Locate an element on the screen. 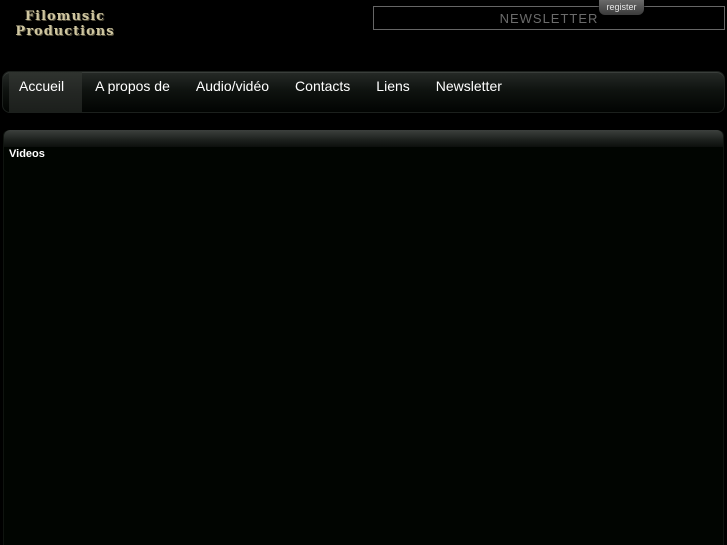 This screenshot has height=545, width=727. nav-item-accueil: Accueil is located at coordinates (46, 92).